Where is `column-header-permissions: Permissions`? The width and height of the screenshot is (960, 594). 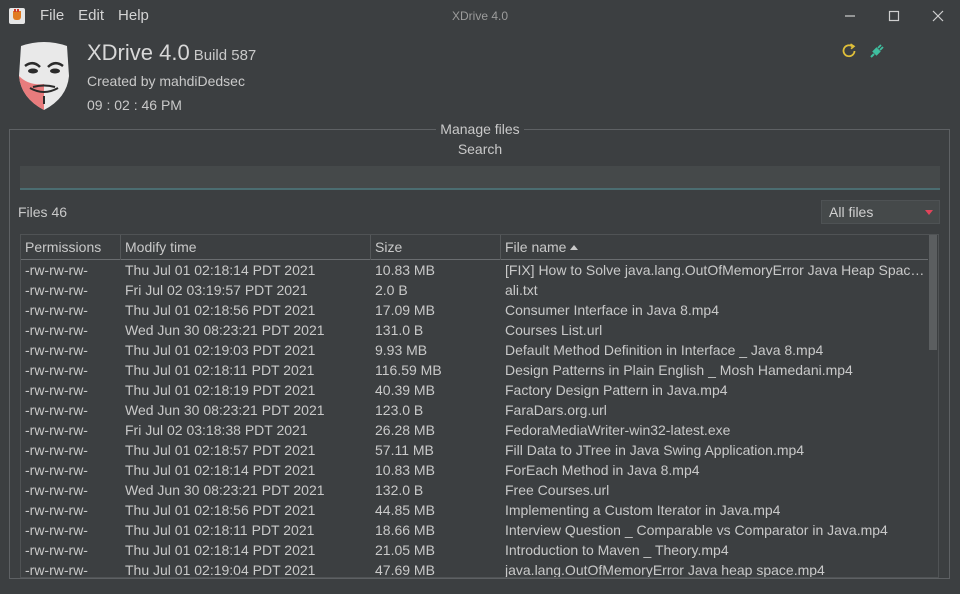 column-header-permissions: Permissions is located at coordinates (71, 247).